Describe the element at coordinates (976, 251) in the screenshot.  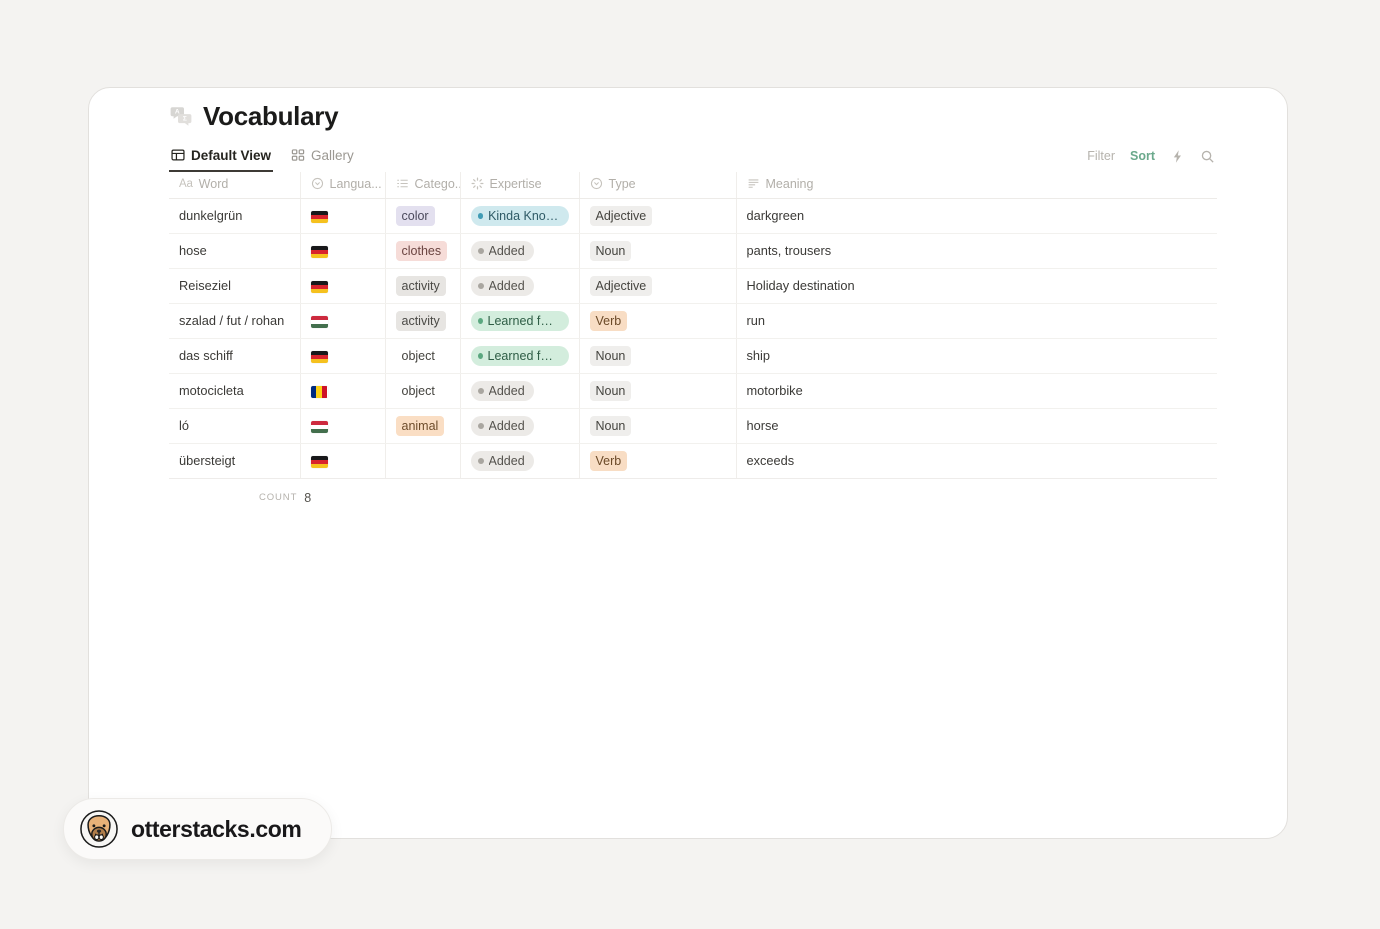
I see `cell-meaning: pants, trousers` at that location.